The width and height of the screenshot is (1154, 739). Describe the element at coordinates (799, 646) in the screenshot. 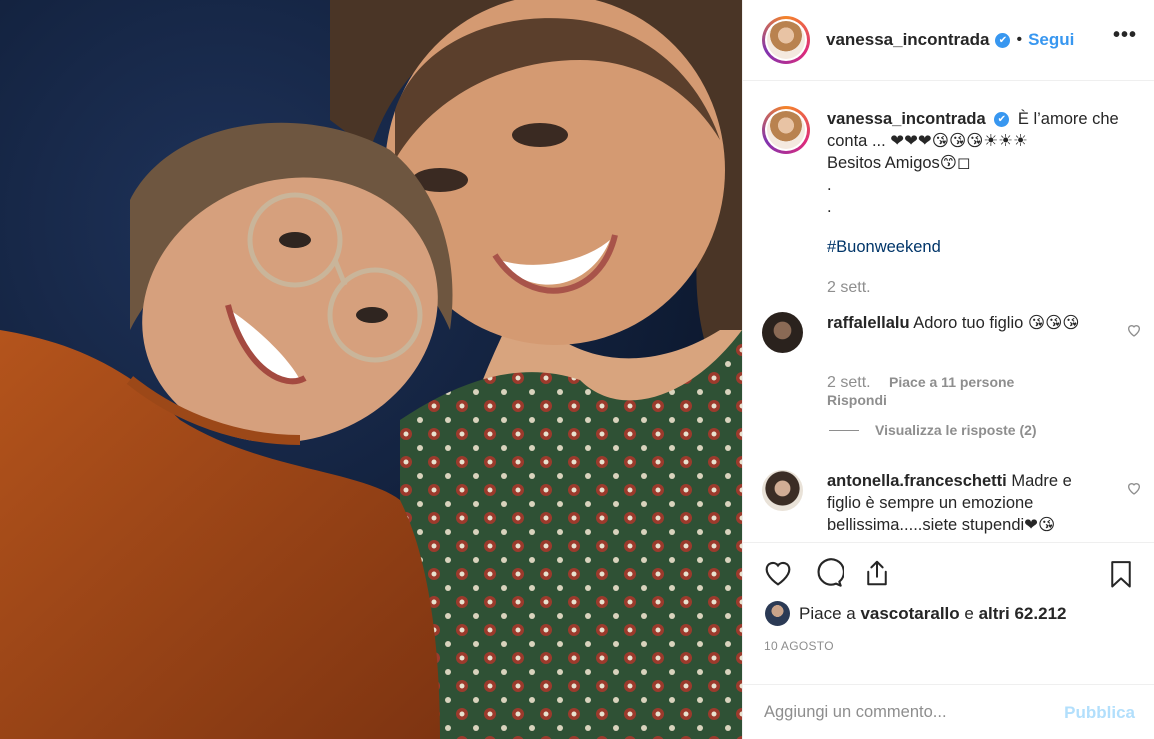

I see `post-date: 10 AGOSTO` at that location.